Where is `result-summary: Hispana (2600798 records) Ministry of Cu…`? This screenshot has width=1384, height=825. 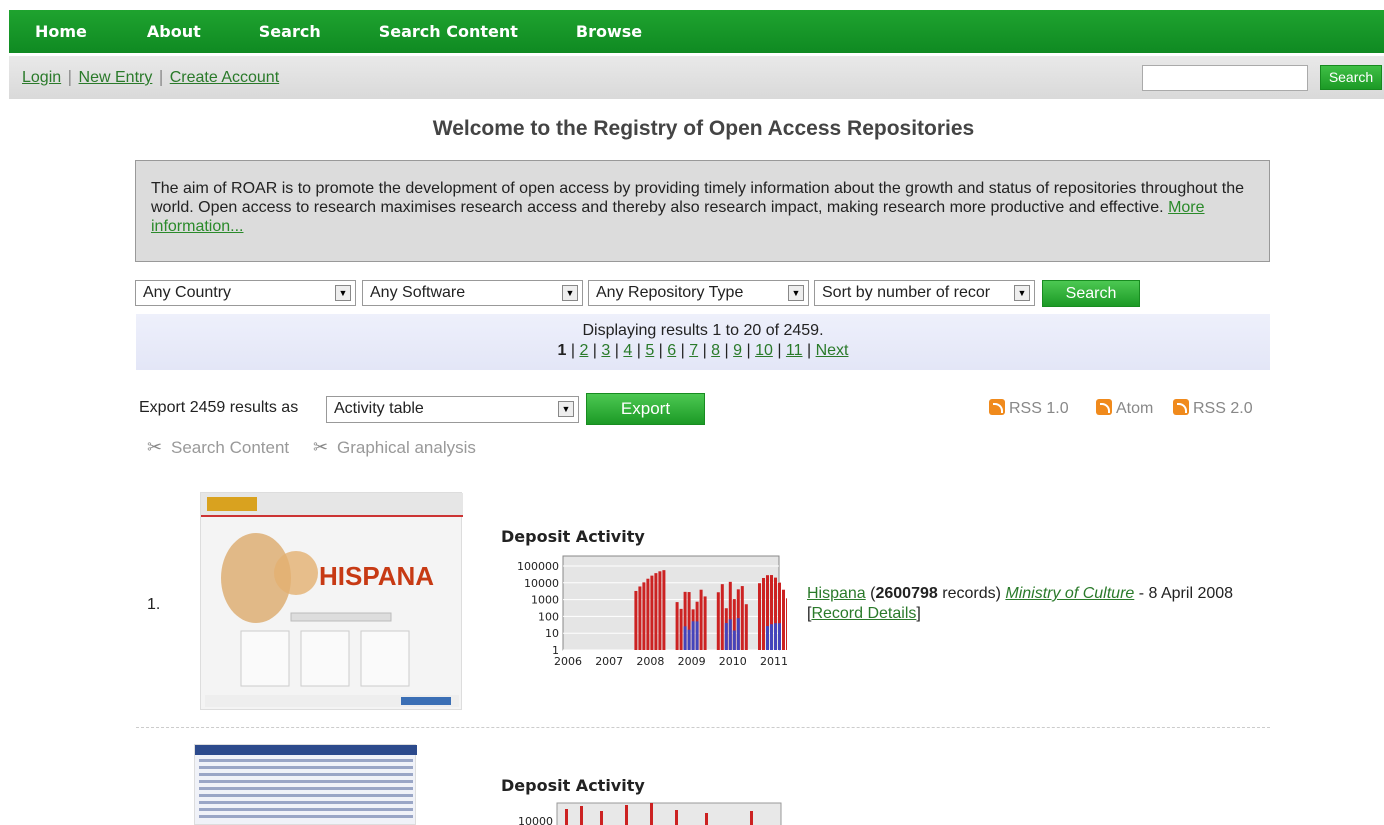
result-summary: Hispana (2600798 records) Ministry of Cu… is located at coordinates (1020, 603).